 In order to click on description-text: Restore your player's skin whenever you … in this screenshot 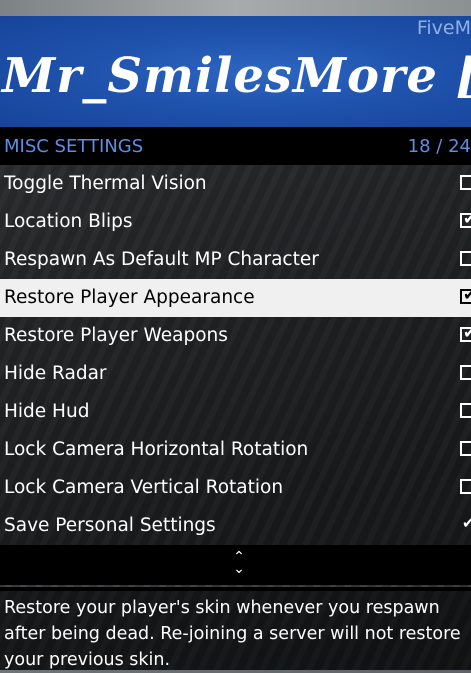, I will do `click(232, 634)`.